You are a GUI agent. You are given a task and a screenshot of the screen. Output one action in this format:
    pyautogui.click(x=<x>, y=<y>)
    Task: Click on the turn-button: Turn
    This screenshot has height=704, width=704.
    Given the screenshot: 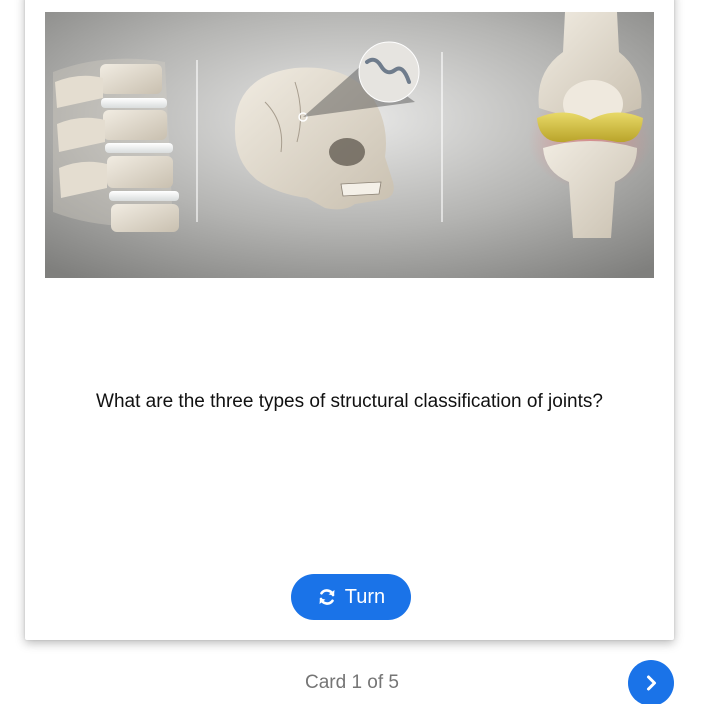 What is the action you would take?
    pyautogui.click(x=351, y=597)
    